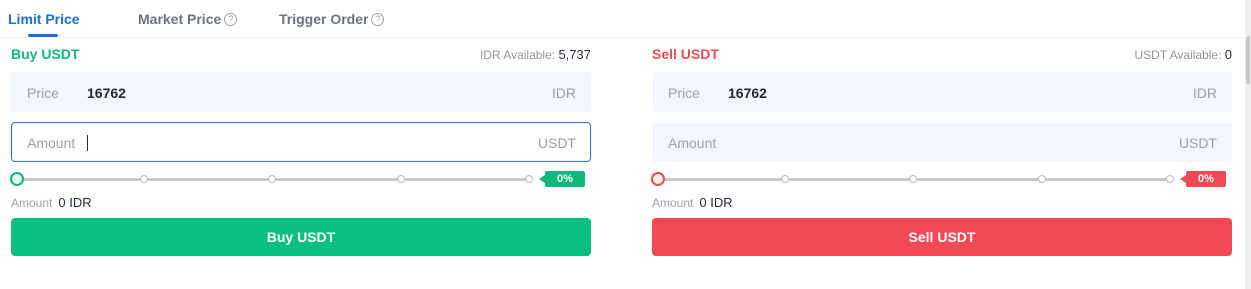 The height and width of the screenshot is (289, 1251). I want to click on active-tab-indicator, so click(43, 35).